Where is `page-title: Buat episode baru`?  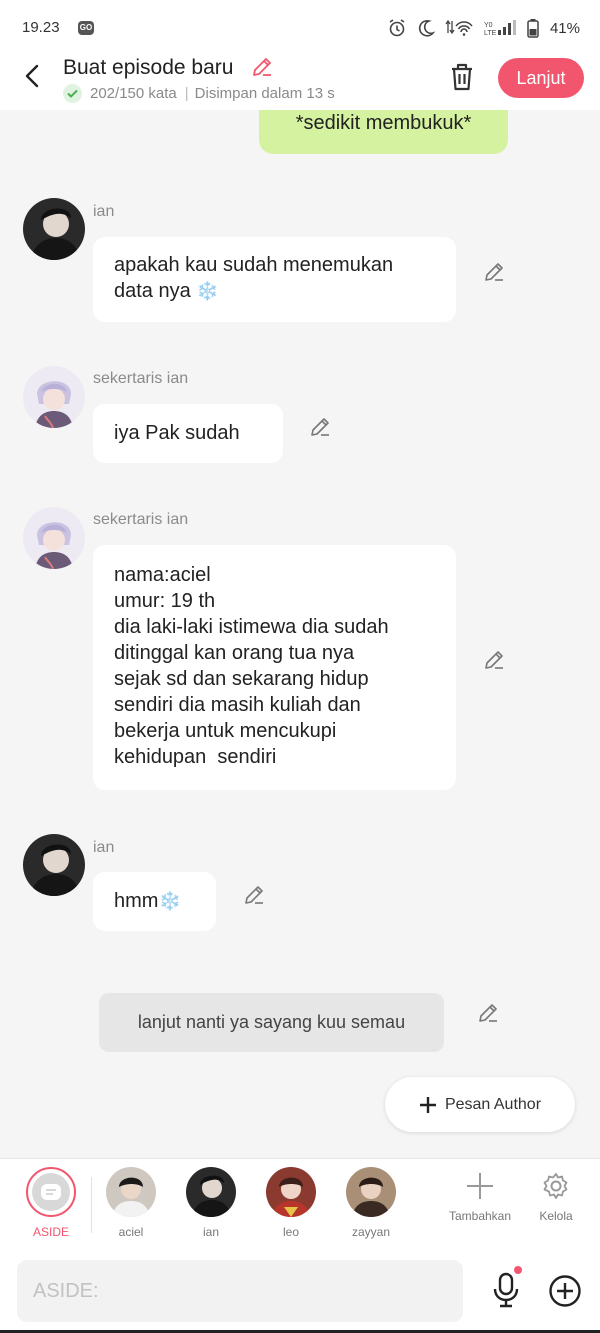
page-title: Buat episode baru is located at coordinates (148, 67).